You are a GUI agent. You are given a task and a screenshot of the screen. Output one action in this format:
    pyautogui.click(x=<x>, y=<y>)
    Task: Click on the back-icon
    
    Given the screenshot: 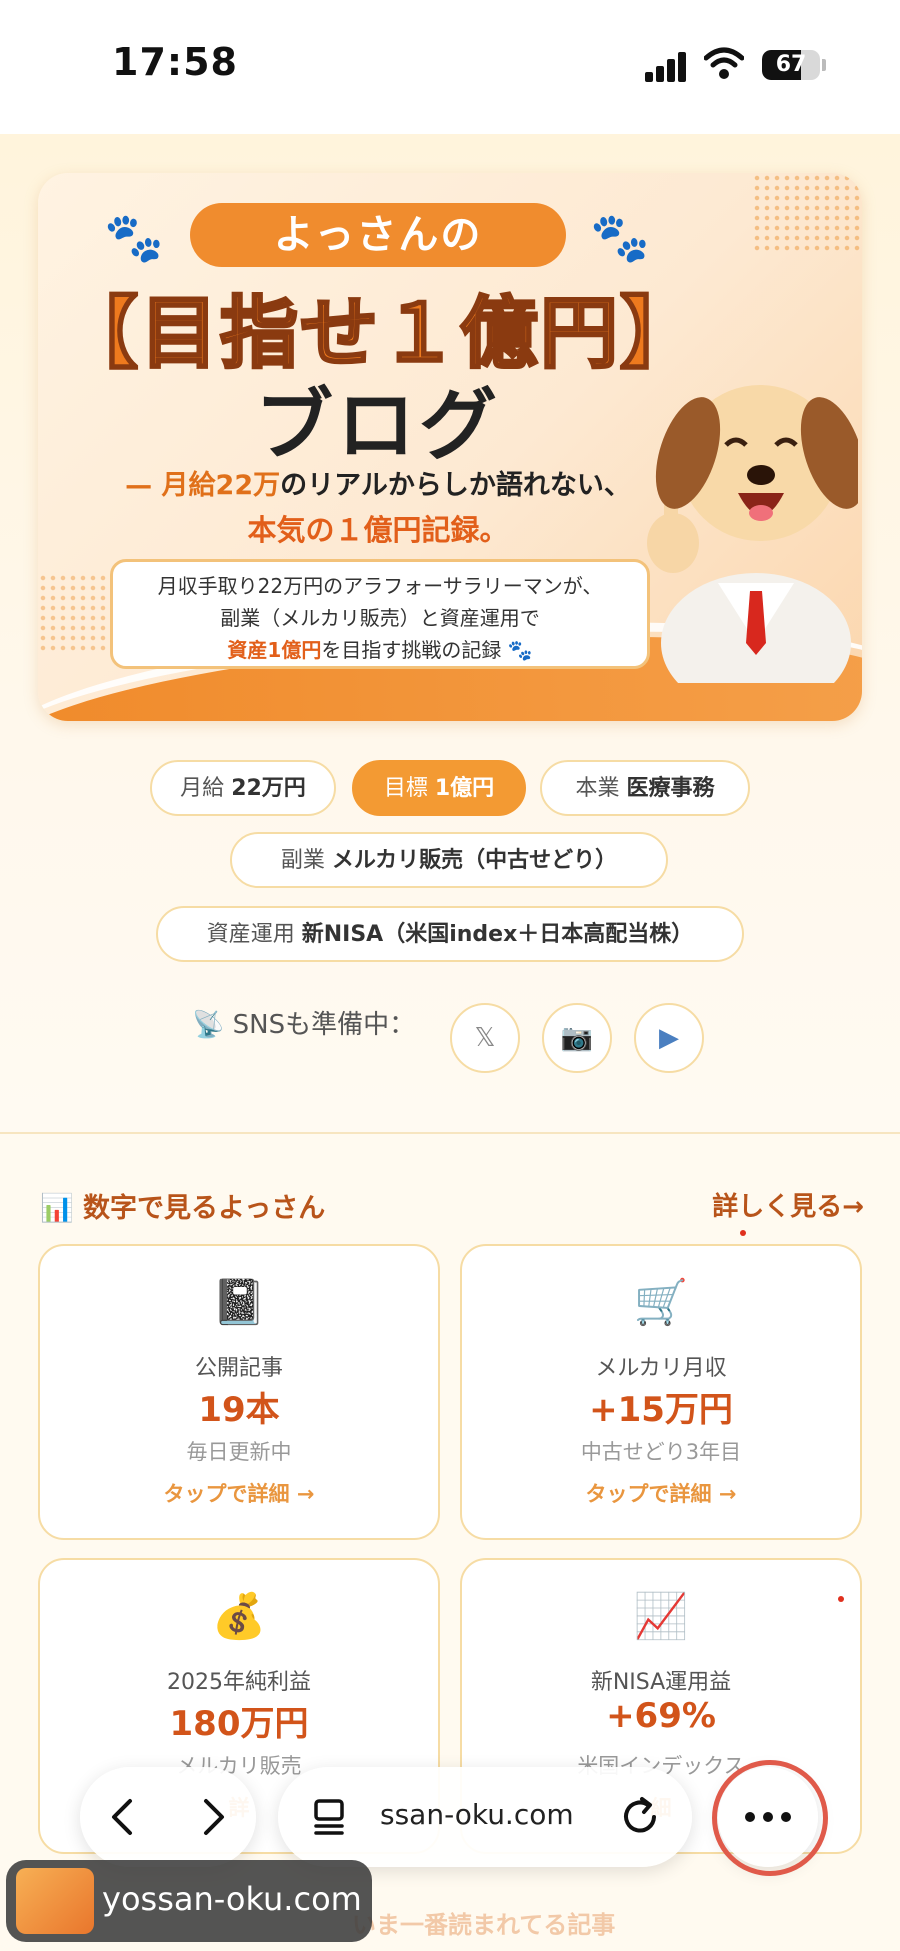 What is the action you would take?
    pyautogui.click(x=122, y=1817)
    